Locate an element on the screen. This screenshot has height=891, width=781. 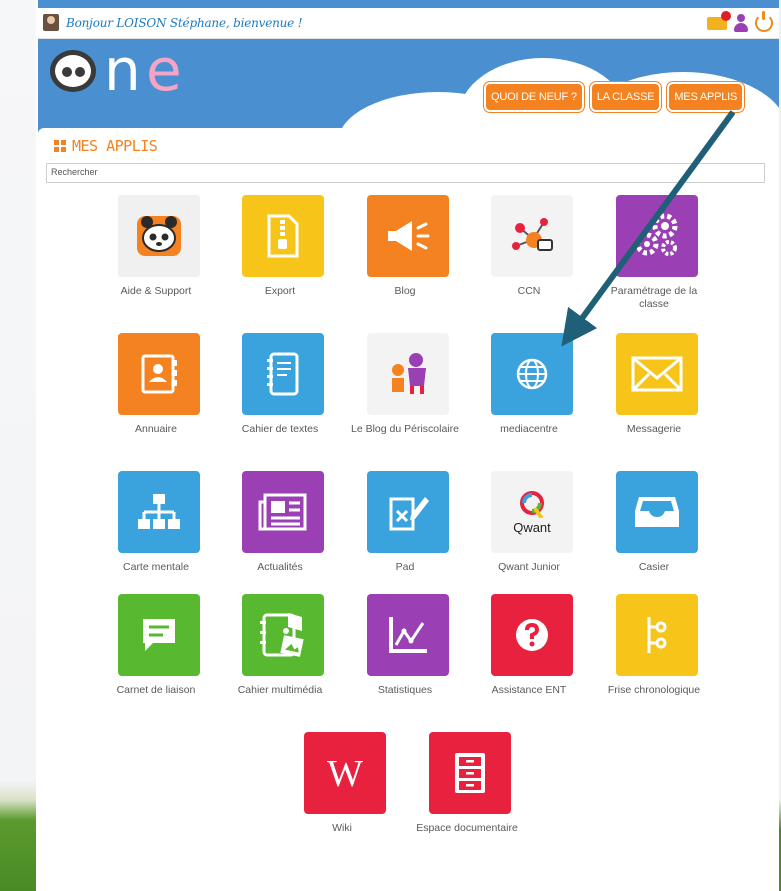
app-tile-blog: Blog is located at coordinates (405, 259).